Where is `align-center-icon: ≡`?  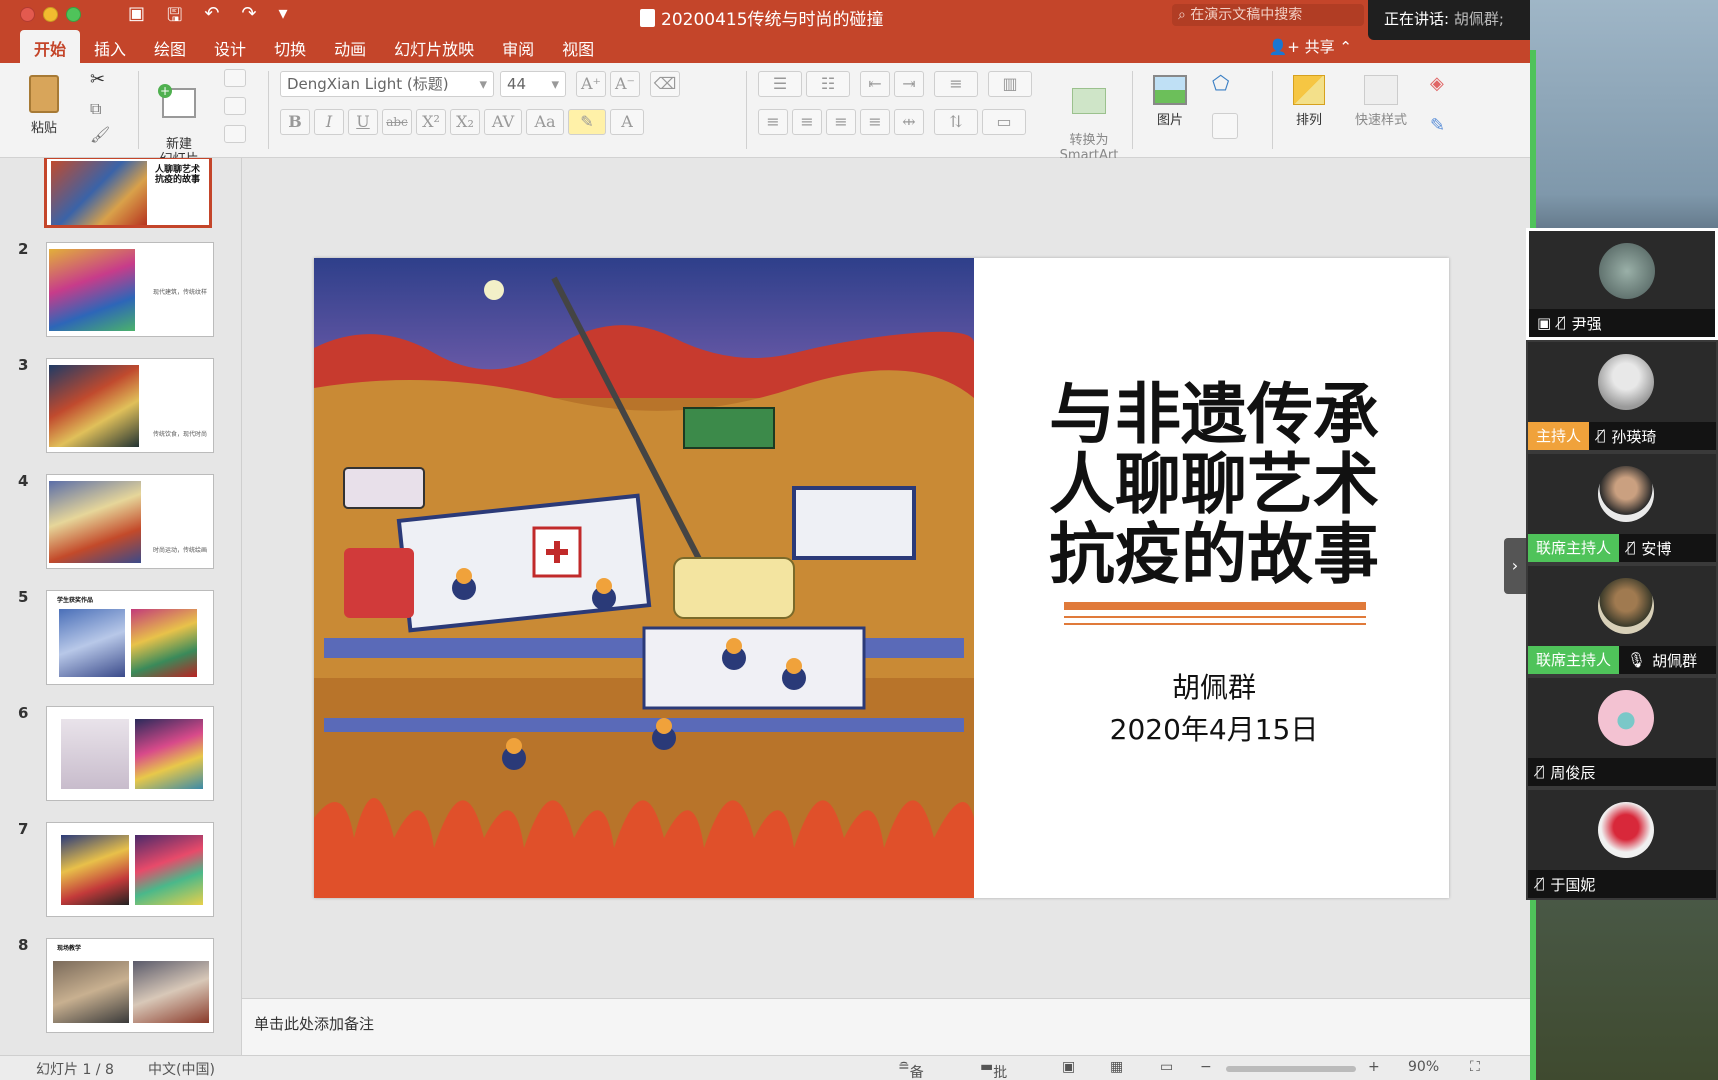 align-center-icon: ≡ is located at coordinates (807, 122).